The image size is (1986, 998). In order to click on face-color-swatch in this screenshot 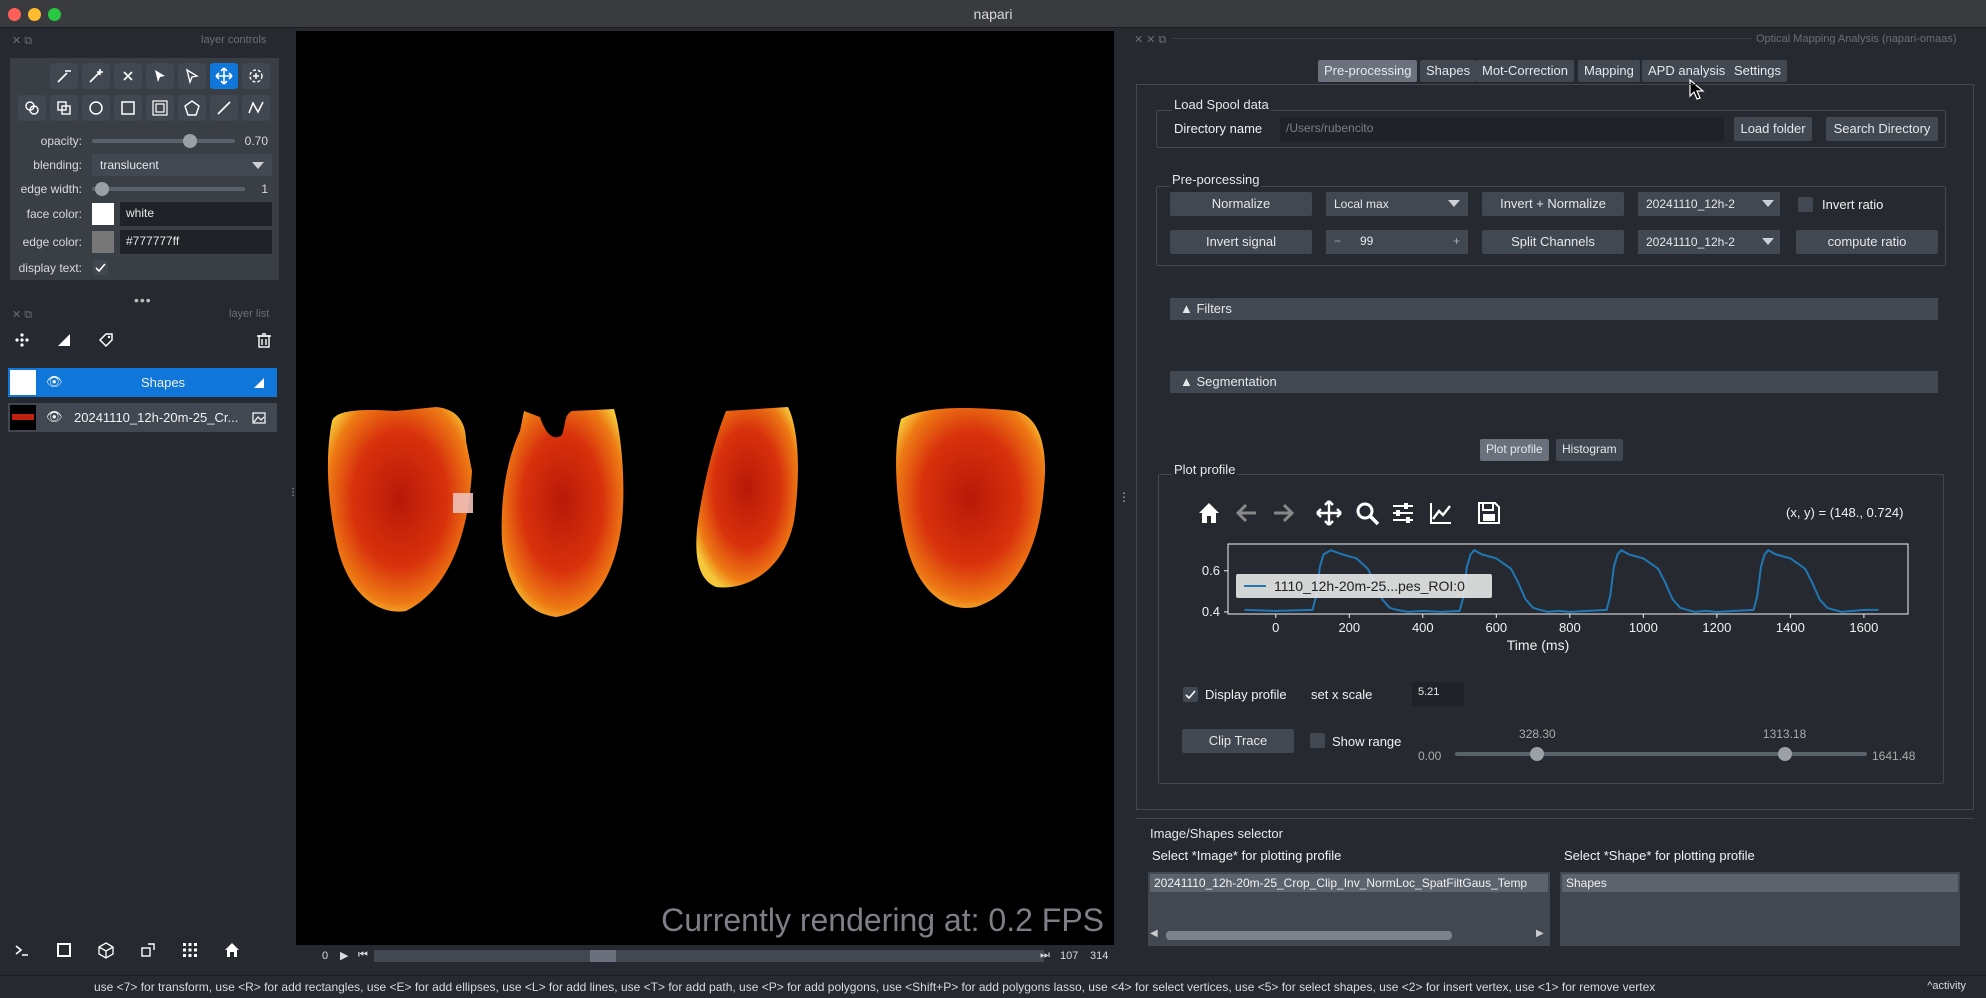, I will do `click(103, 214)`.